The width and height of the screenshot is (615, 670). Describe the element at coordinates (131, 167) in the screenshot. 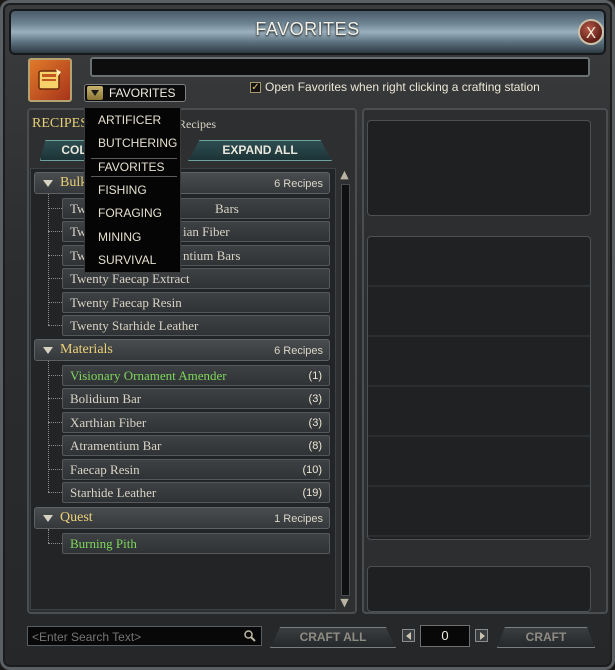

I see `dropdown-option-favorites: FAVORITES` at that location.